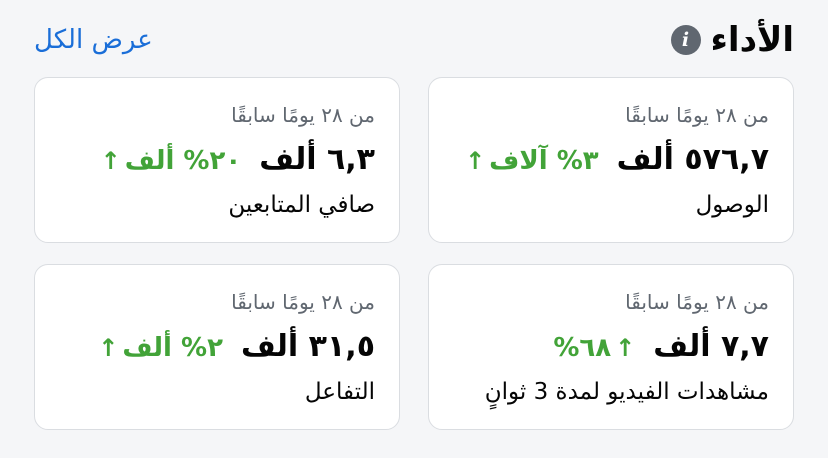 Image resolution: width=828 pixels, height=458 pixels. I want to click on value-row: ٧,٧ ألف ↑ ٦٨%, so click(661, 347).